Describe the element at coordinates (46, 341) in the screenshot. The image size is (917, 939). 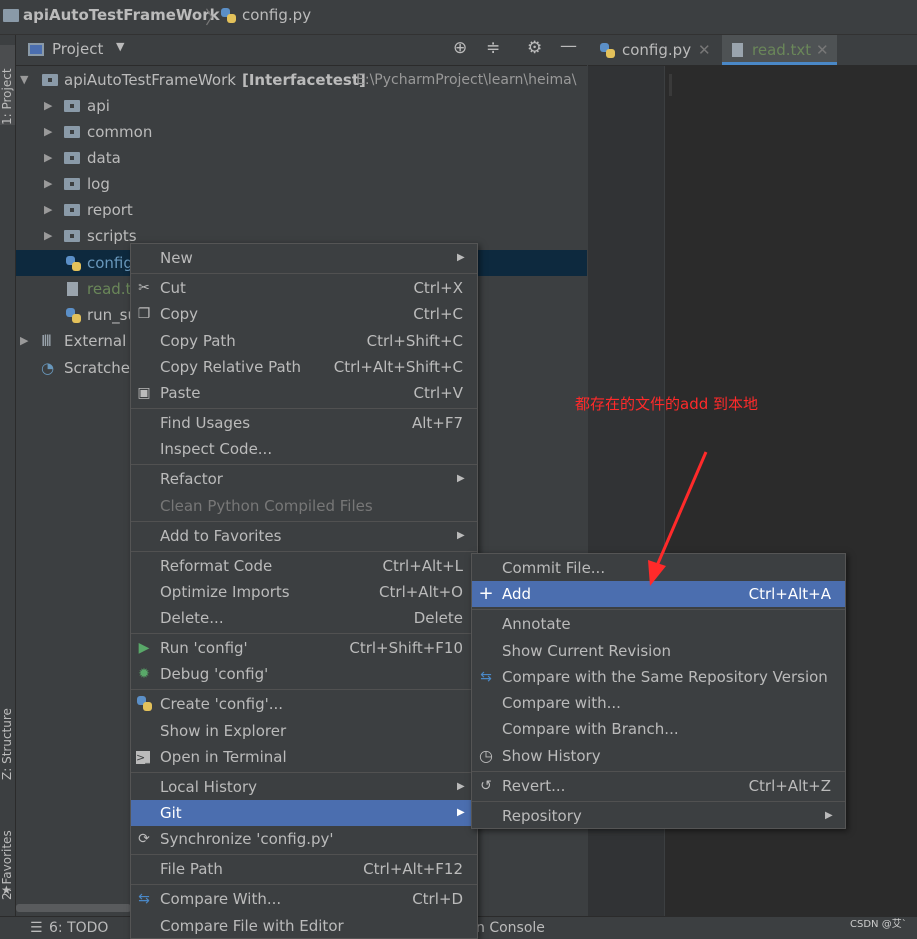
I see `library-icon: Illl` at that location.